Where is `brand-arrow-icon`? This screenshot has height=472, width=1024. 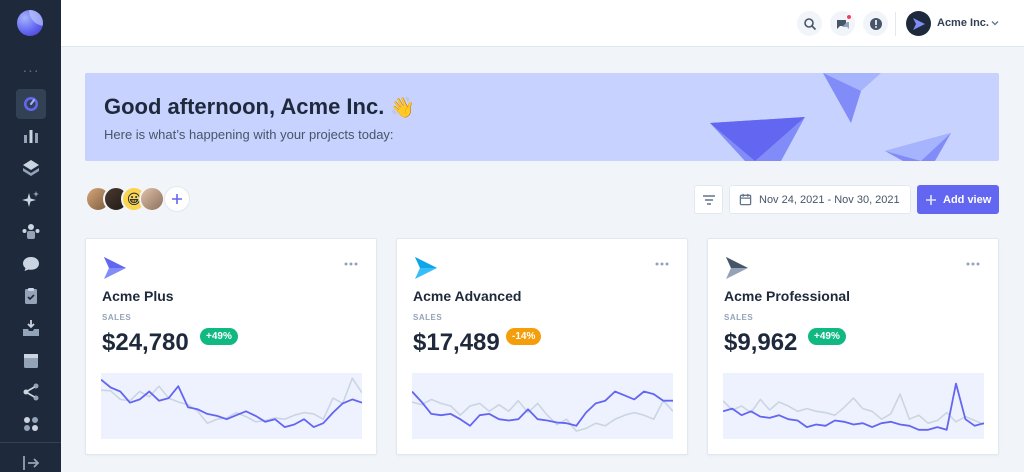 brand-arrow-icon is located at coordinates (918, 23).